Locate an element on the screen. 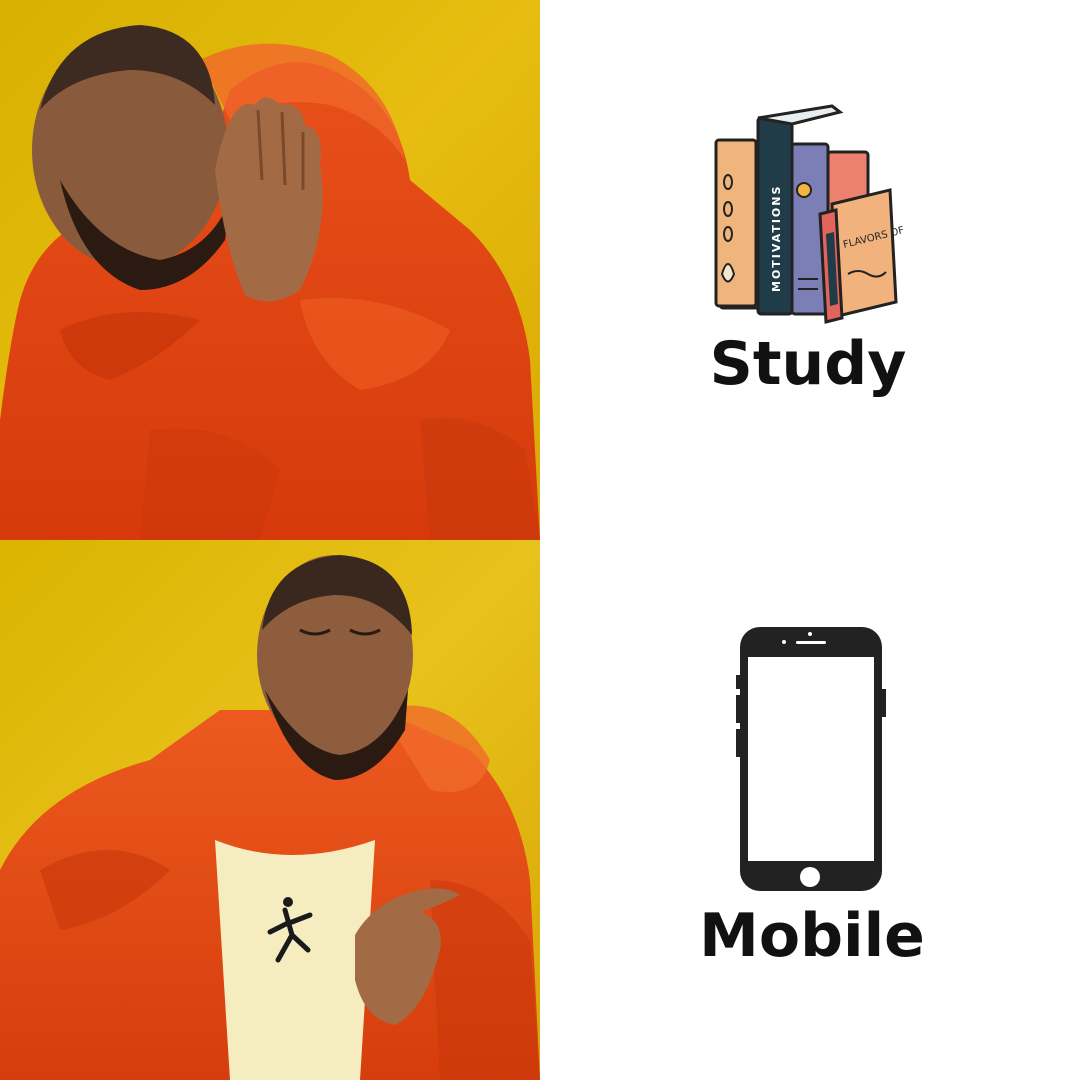 Image resolution: width=1080 pixels, height=1080 pixels. book-spine-label-motivations: MOTIVATIONS is located at coordinates (776, 238).